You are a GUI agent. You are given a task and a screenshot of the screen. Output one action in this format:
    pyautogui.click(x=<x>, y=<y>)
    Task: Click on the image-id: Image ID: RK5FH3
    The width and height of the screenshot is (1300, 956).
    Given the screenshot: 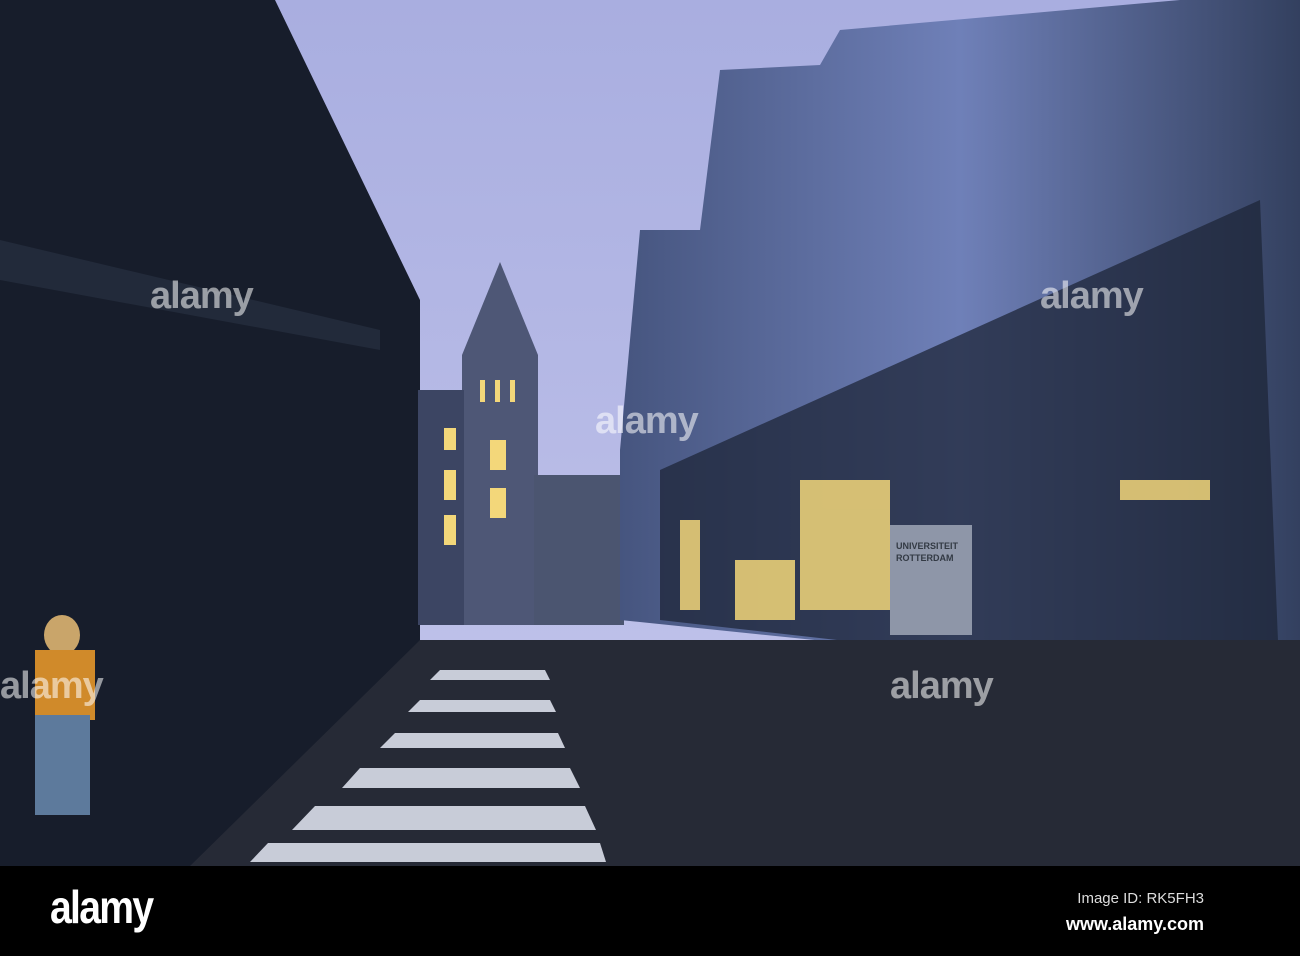 What is the action you would take?
    pyautogui.click(x=1140, y=898)
    